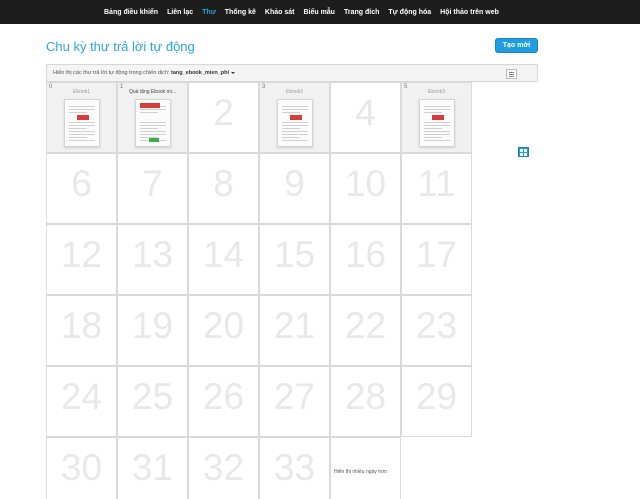 This screenshot has width=640, height=499. Describe the element at coordinates (516, 45) in the screenshot. I see `create-new-button: Tạo mới` at that location.